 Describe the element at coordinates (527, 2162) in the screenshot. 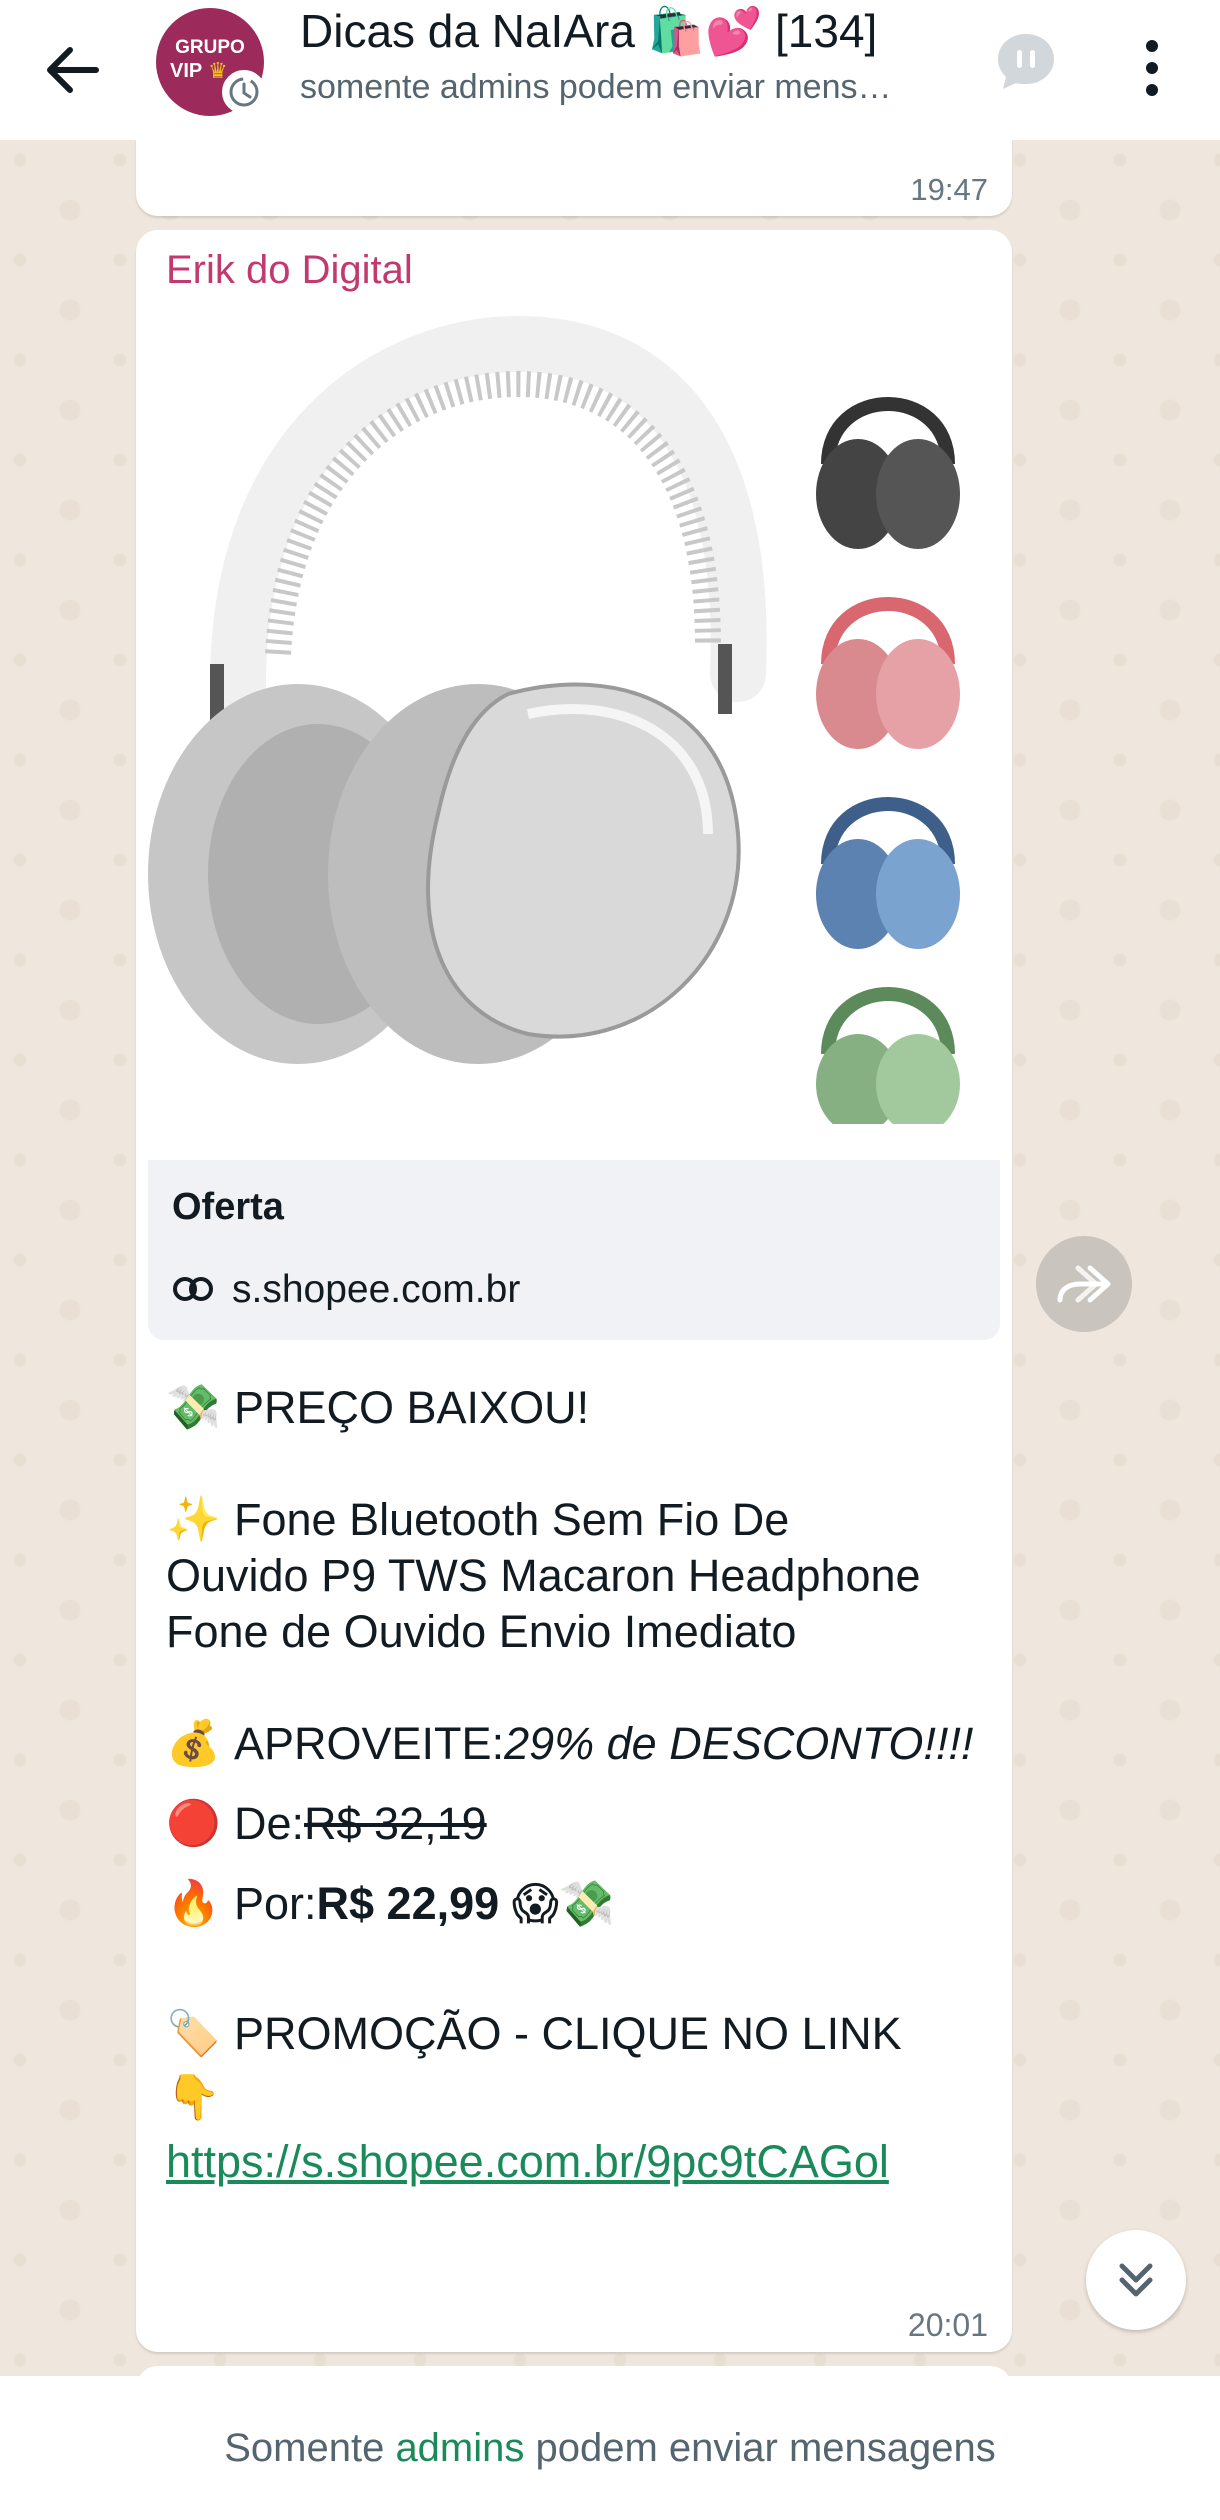

I see `offer-link: https://s.shopee.com.br/9pc9tCAGol` at that location.